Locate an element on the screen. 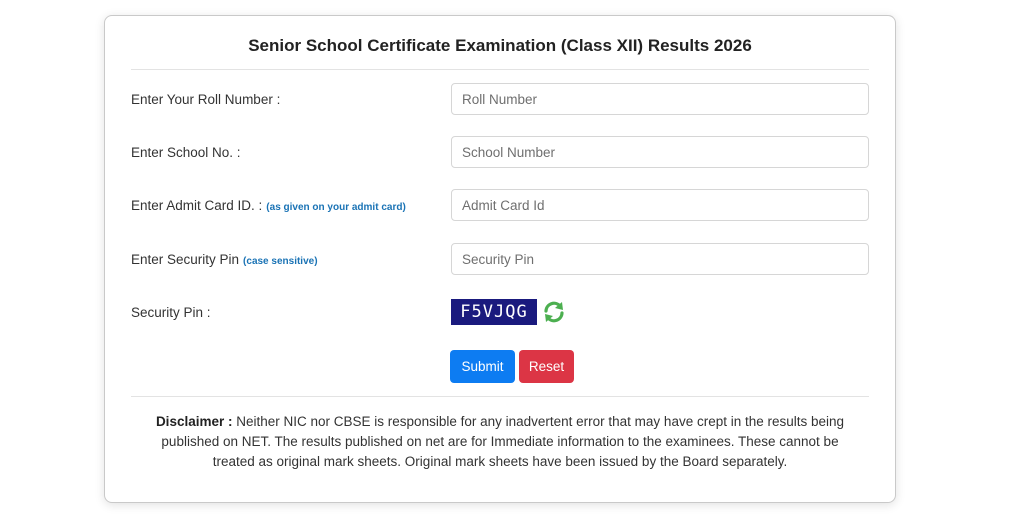  security-pin-input is located at coordinates (660, 259).